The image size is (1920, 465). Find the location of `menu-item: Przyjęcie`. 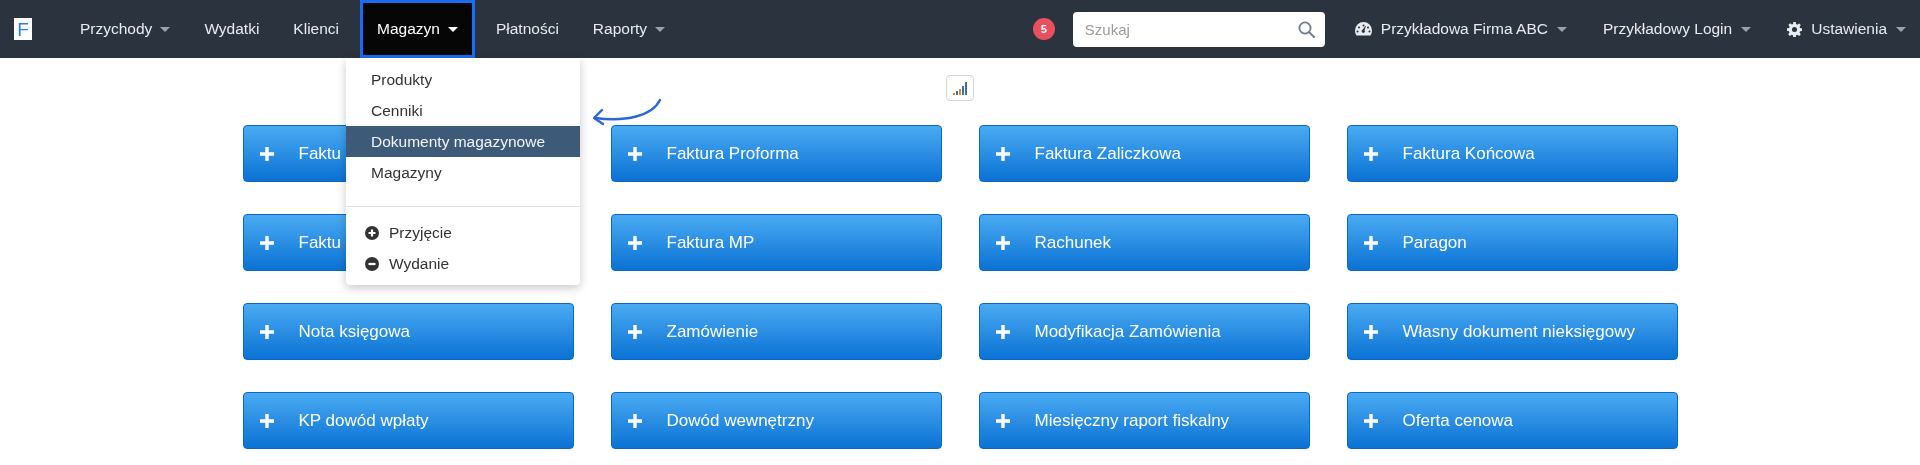

menu-item: Przyjęcie is located at coordinates (463, 232).